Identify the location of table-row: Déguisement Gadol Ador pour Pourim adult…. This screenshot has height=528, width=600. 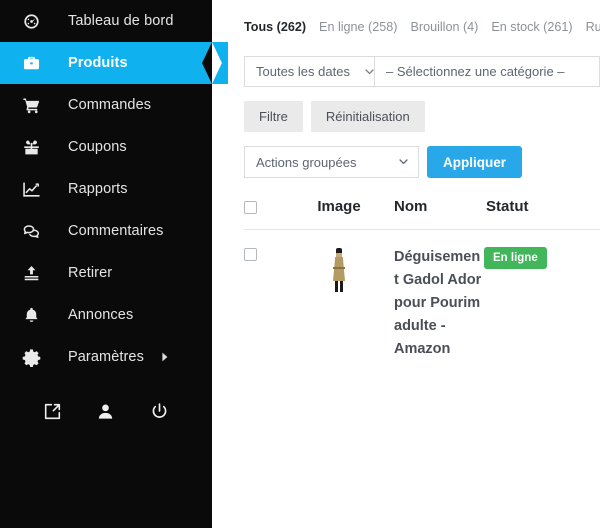
(406, 303).